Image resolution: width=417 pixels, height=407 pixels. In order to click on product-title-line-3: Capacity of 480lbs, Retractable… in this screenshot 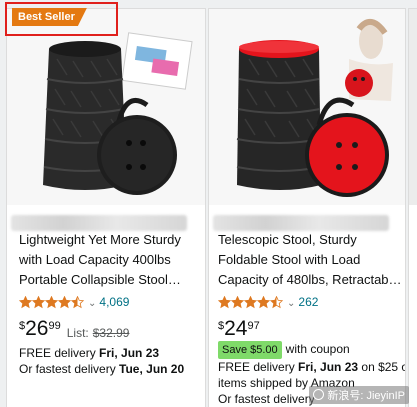, I will do `click(310, 280)`.